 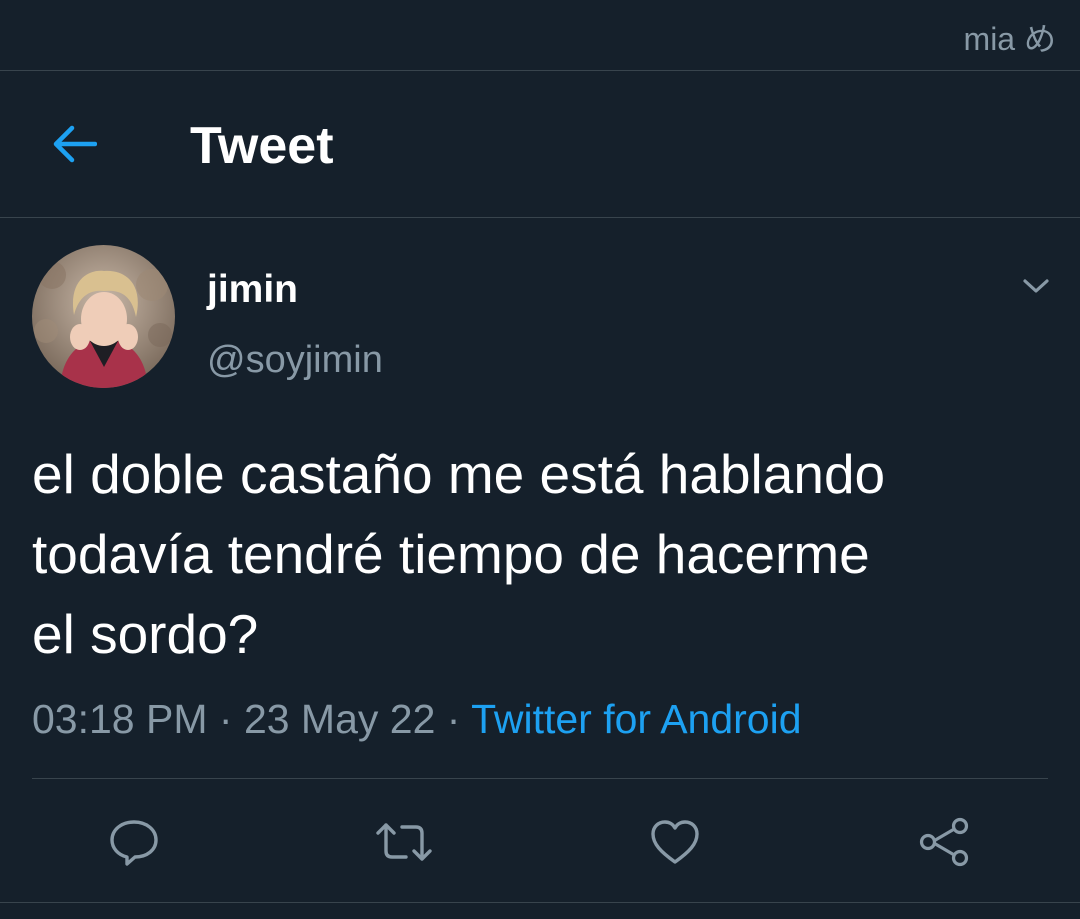 I want to click on retweet-icon, so click(x=404, y=842).